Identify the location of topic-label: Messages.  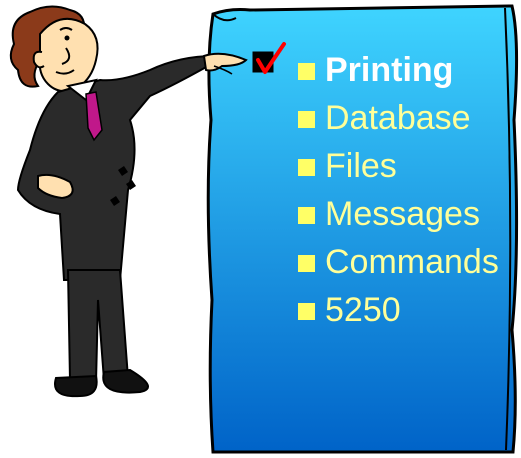
(402, 214).